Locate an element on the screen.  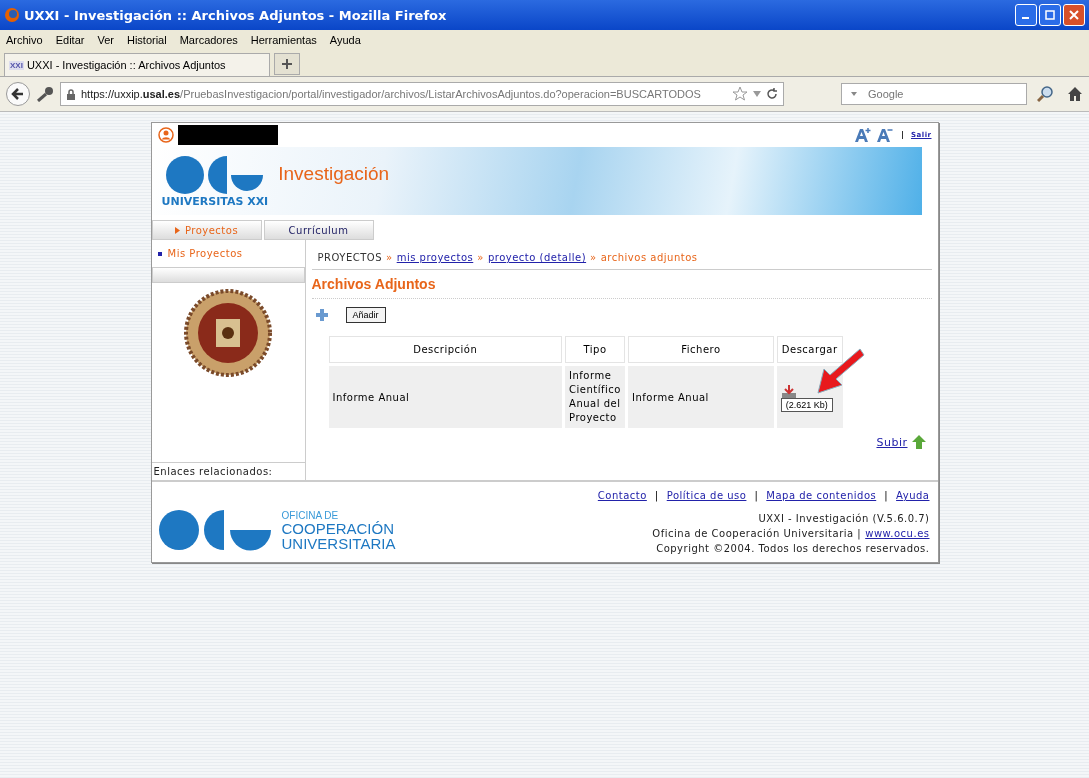
decrease-font-icon is located at coordinates (884, 135).